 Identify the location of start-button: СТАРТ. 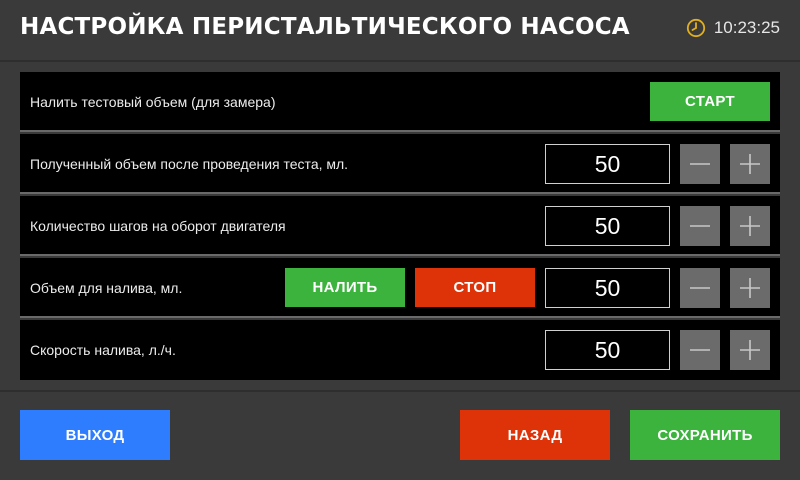
(710, 101).